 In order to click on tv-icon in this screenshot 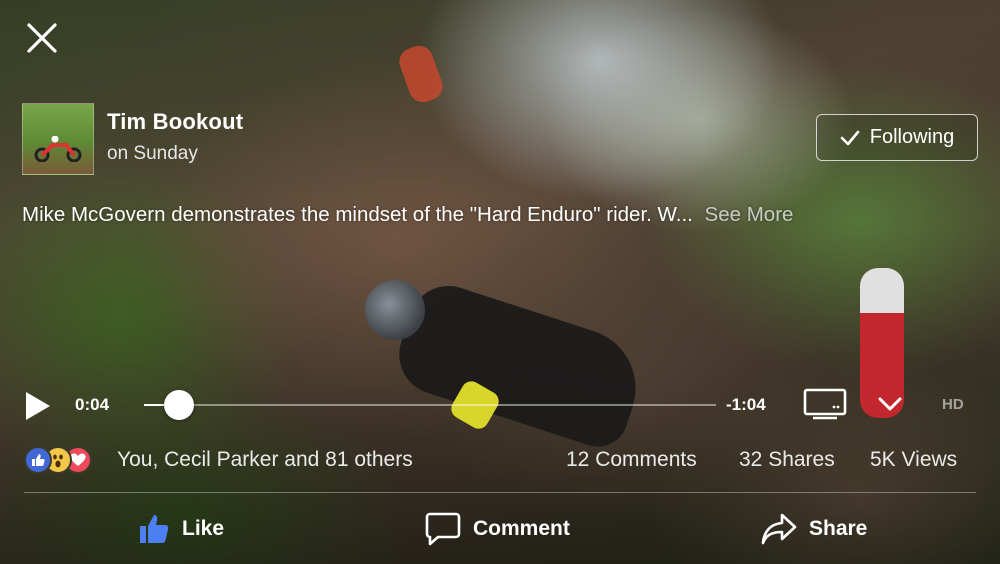, I will do `click(825, 404)`.